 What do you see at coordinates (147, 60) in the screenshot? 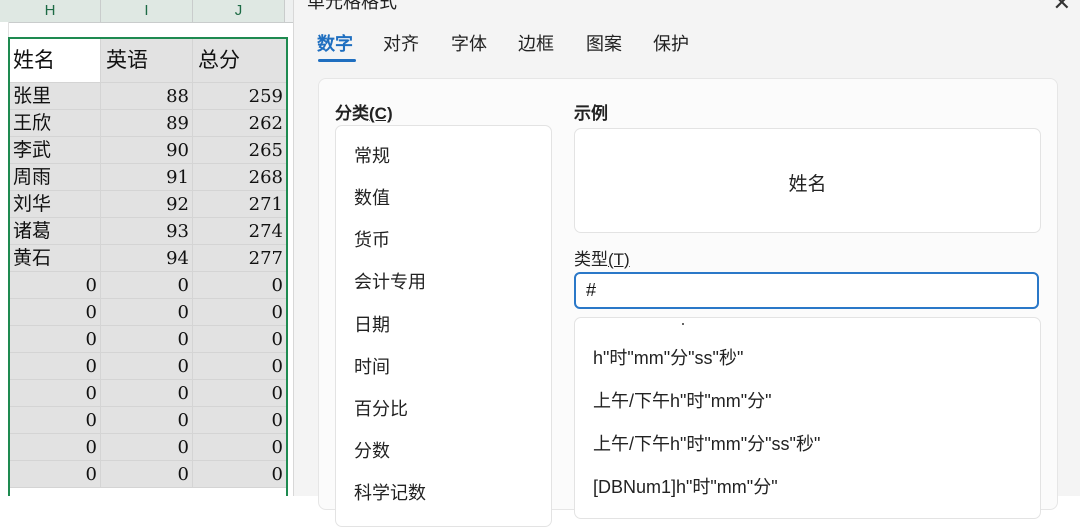
I see `header-cell-english: 英语` at bounding box center [147, 60].